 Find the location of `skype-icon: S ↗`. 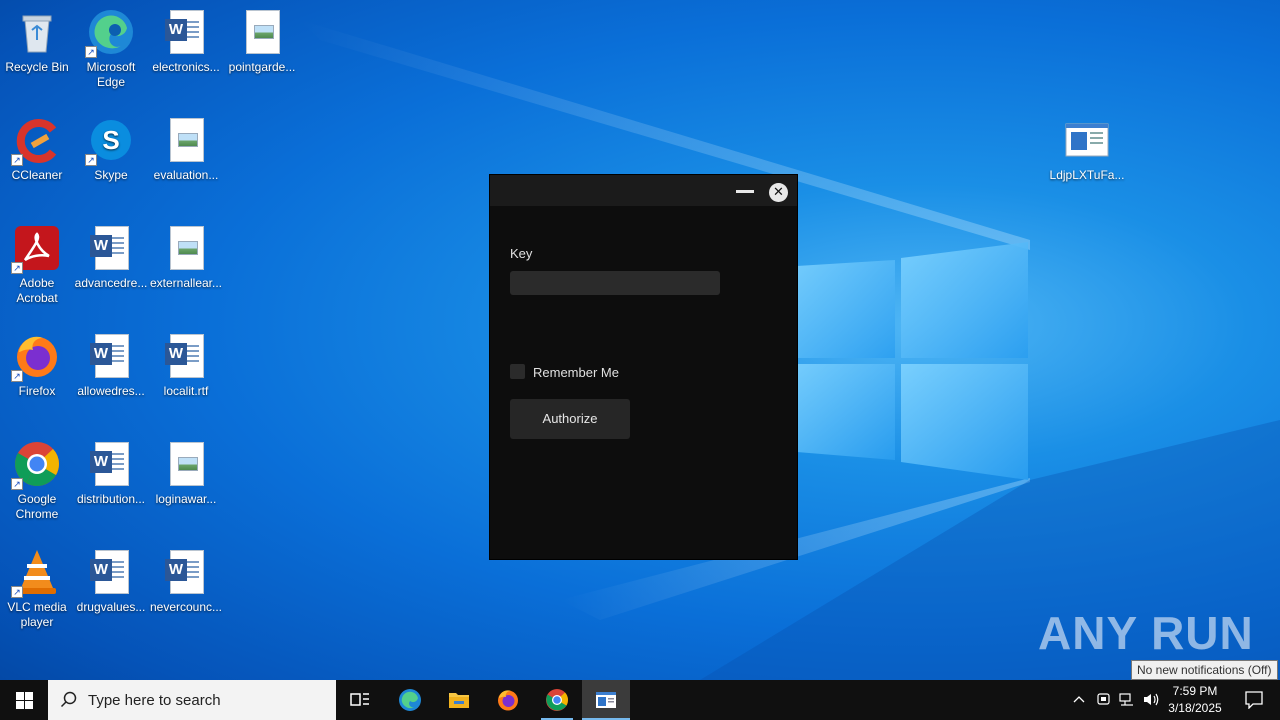

skype-icon: S ↗ is located at coordinates (110, 141).